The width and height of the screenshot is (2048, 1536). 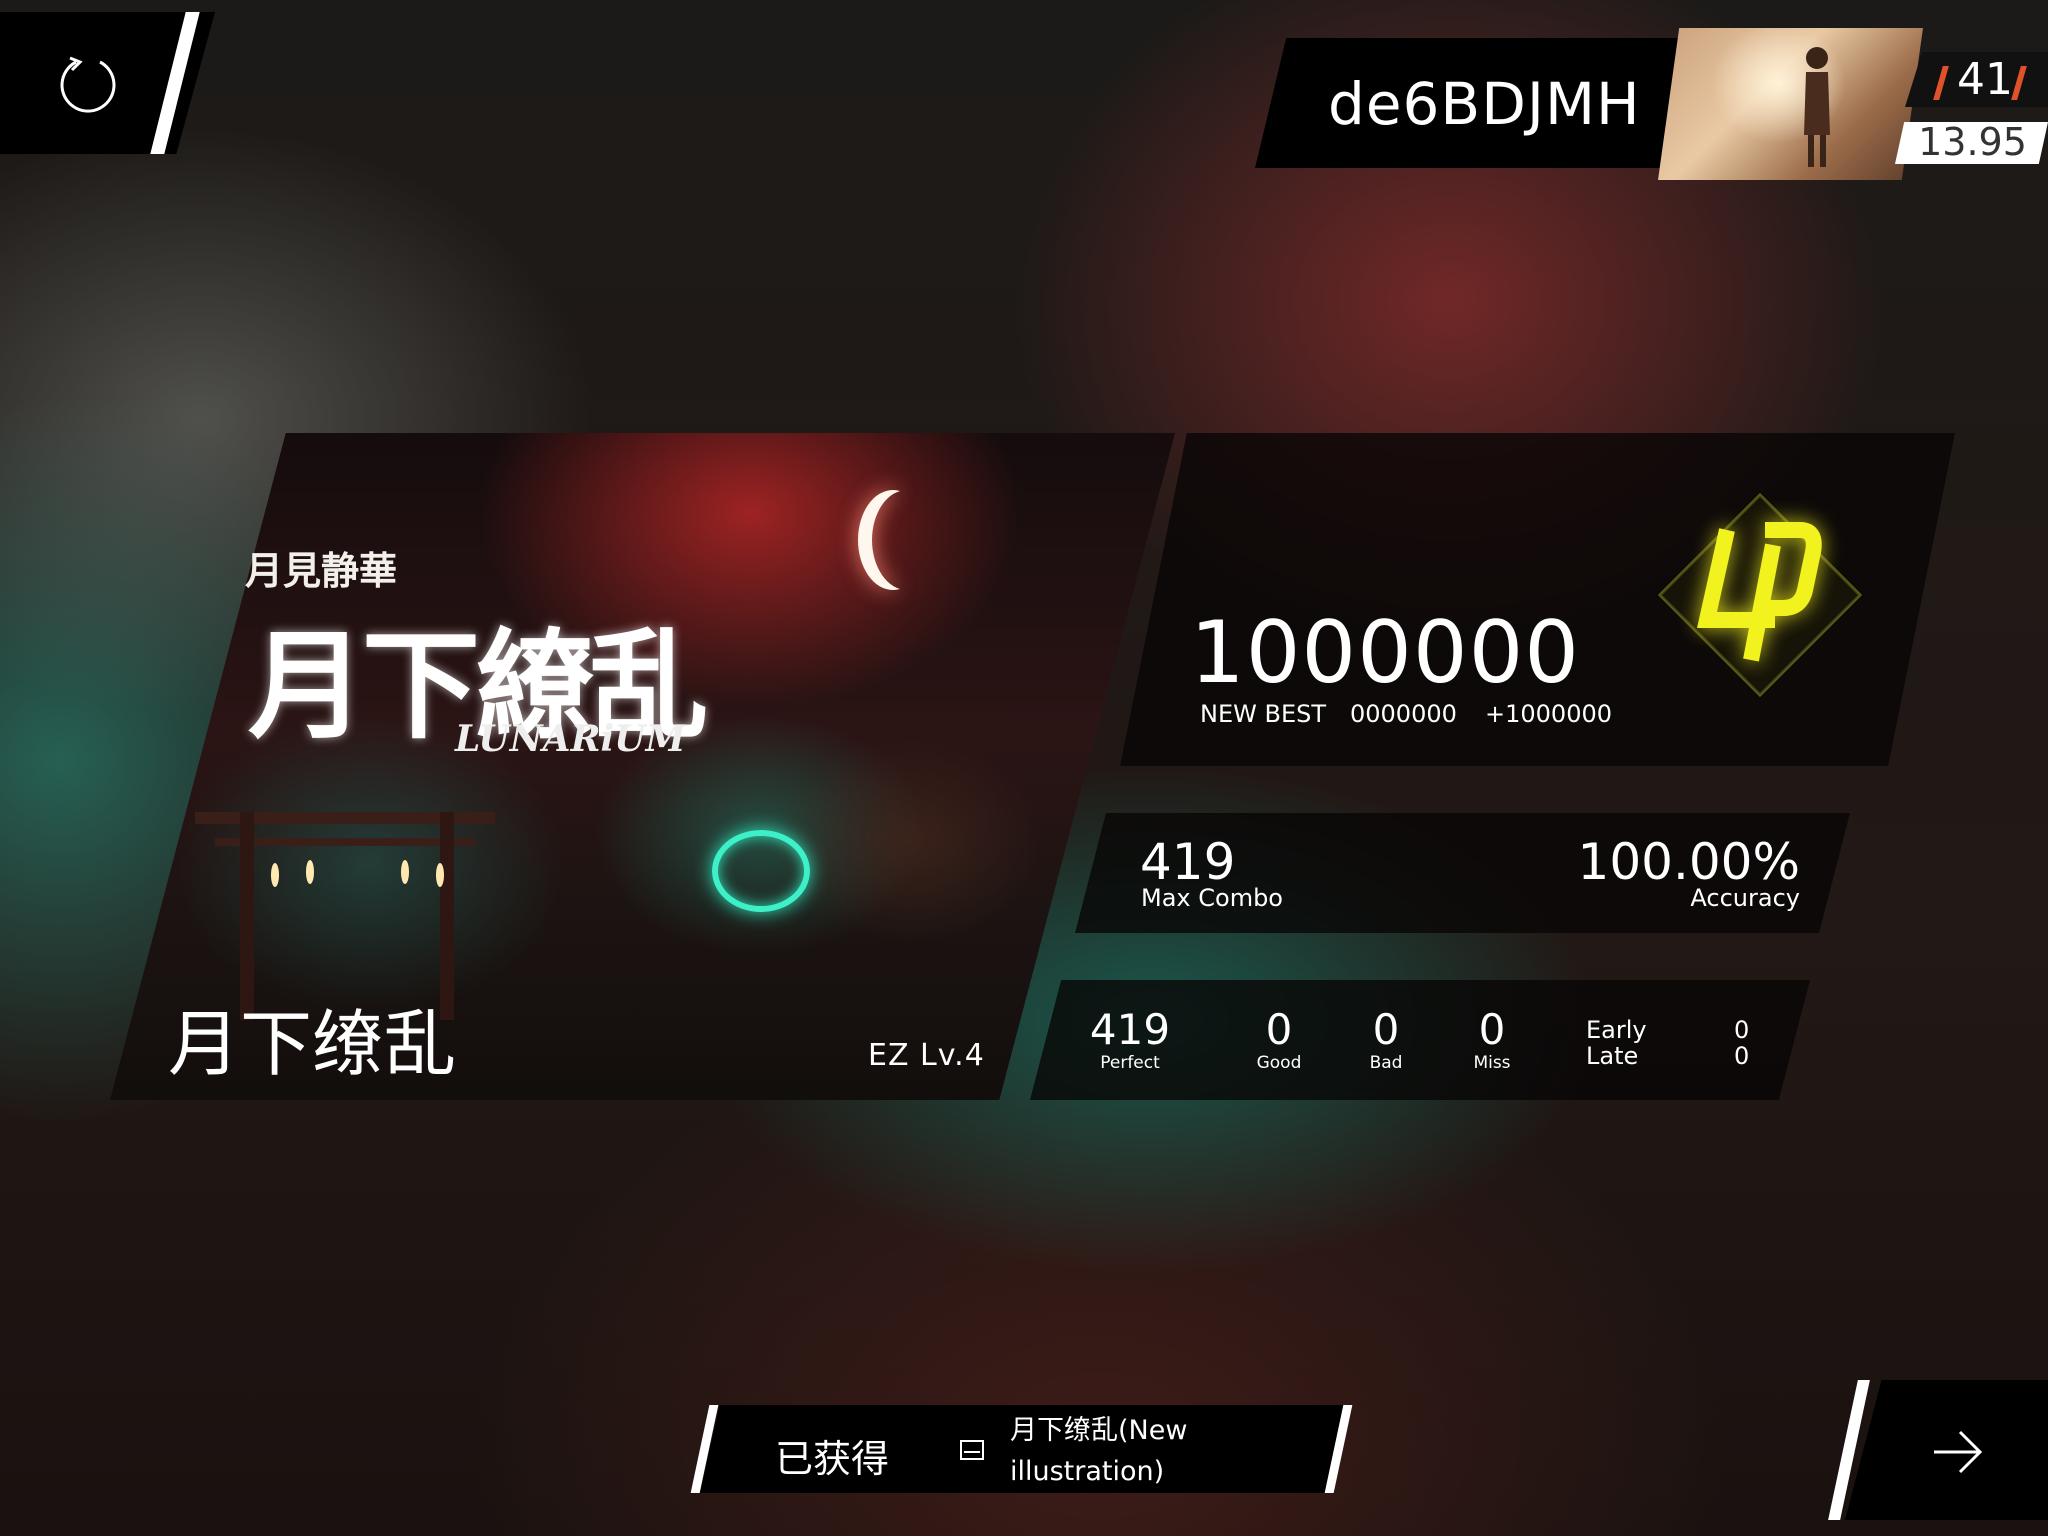 I want to click on previous-best-score: 0000000, so click(x=1403, y=714).